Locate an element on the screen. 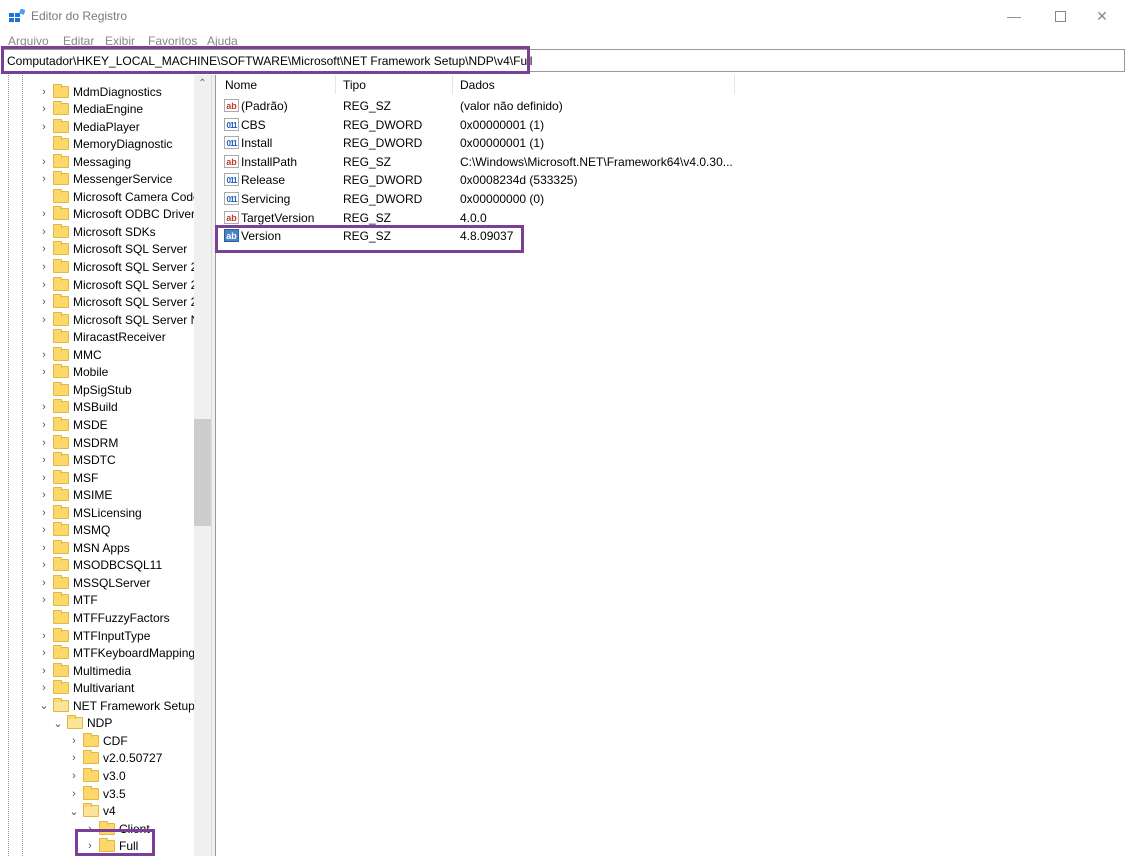 This screenshot has height=856, width=1129. tree-item: ⌄ NET Framework Setup is located at coordinates (116, 705).